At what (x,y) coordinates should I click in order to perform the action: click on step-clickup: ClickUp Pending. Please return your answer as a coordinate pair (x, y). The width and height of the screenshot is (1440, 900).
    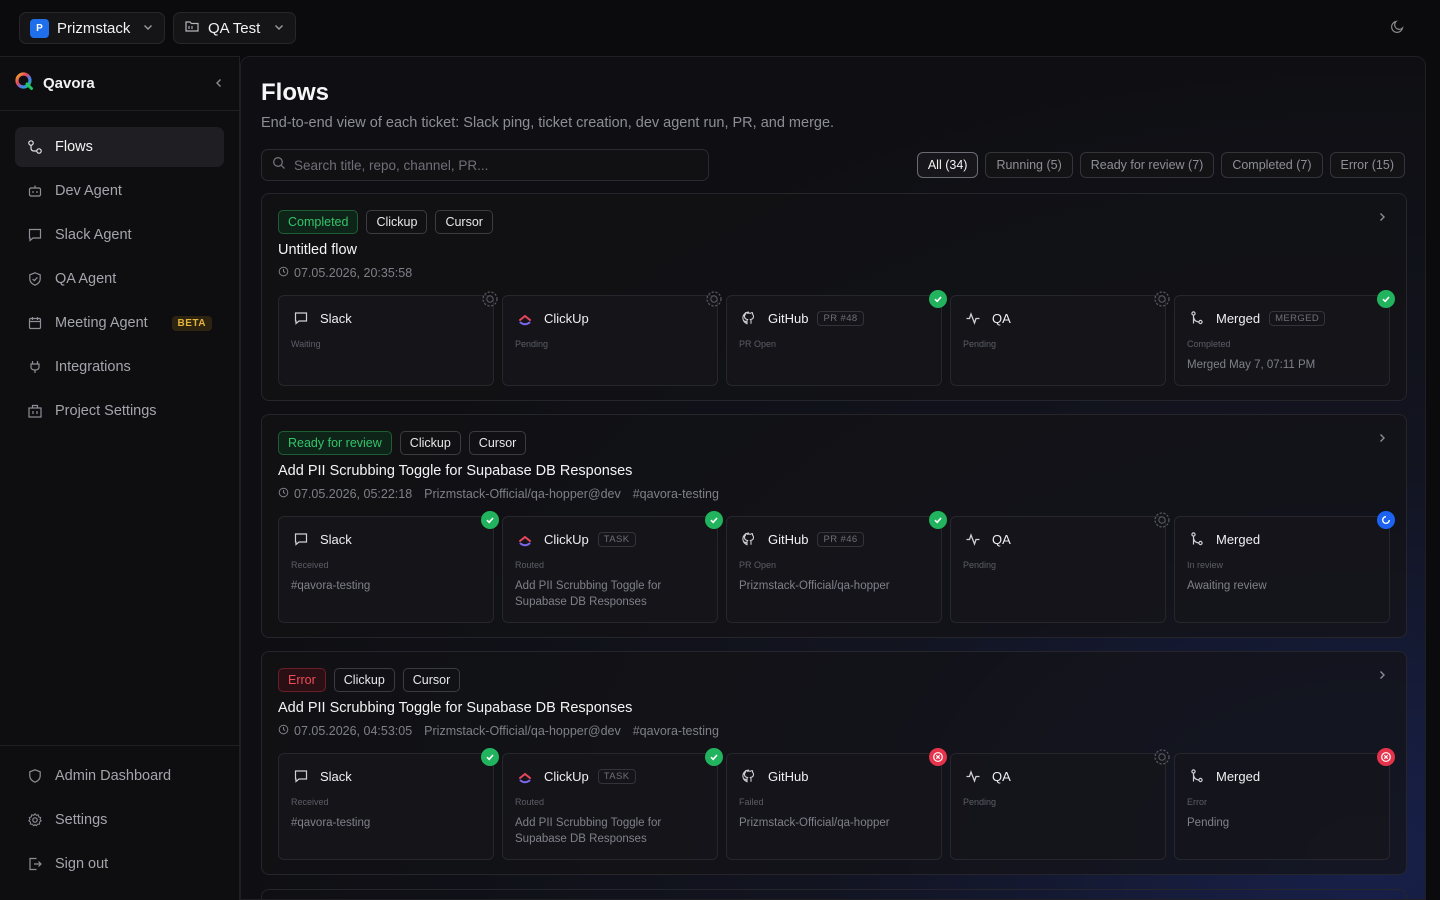
    Looking at the image, I should click on (612, 338).